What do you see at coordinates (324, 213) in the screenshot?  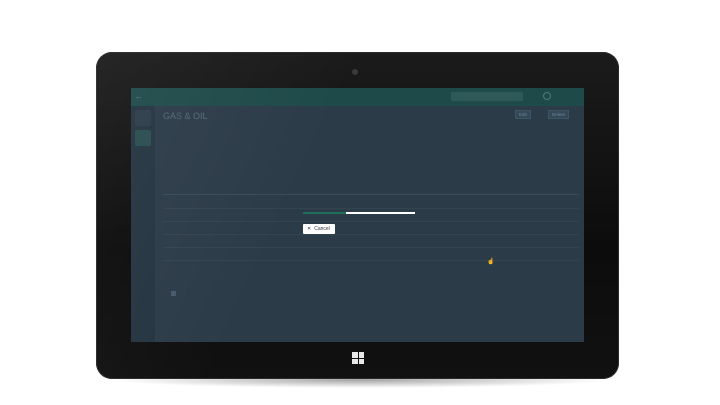 I see `progress-bar-fill` at bounding box center [324, 213].